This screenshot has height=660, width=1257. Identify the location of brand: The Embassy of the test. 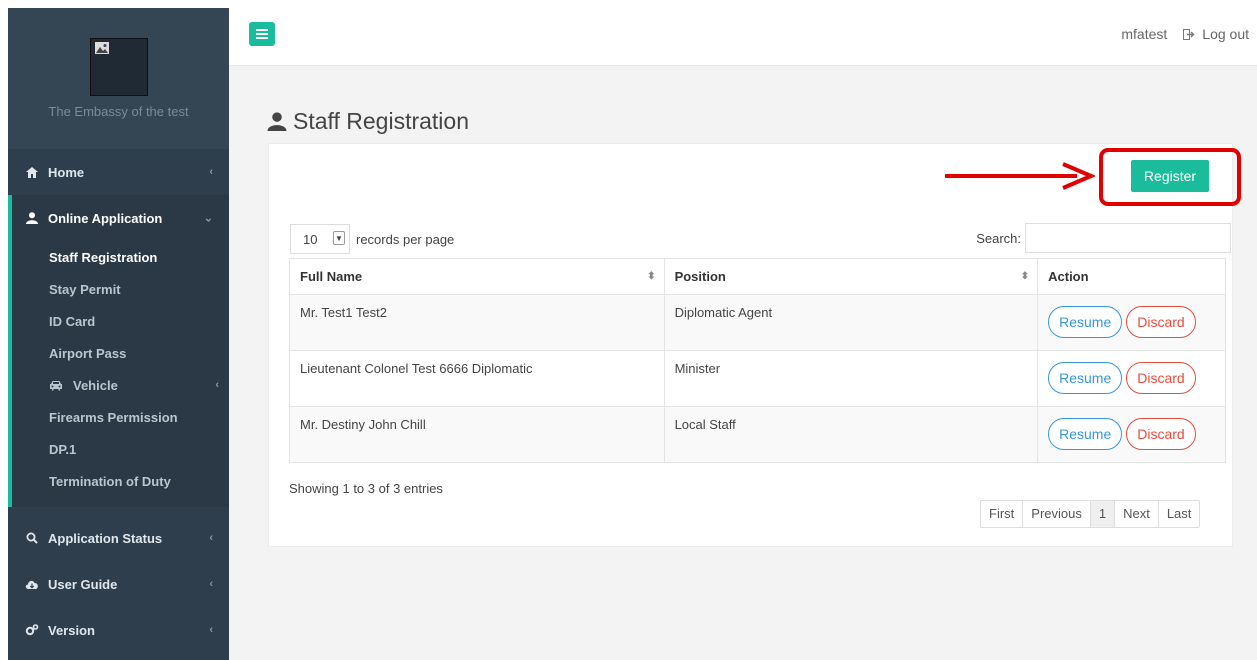
(118, 78).